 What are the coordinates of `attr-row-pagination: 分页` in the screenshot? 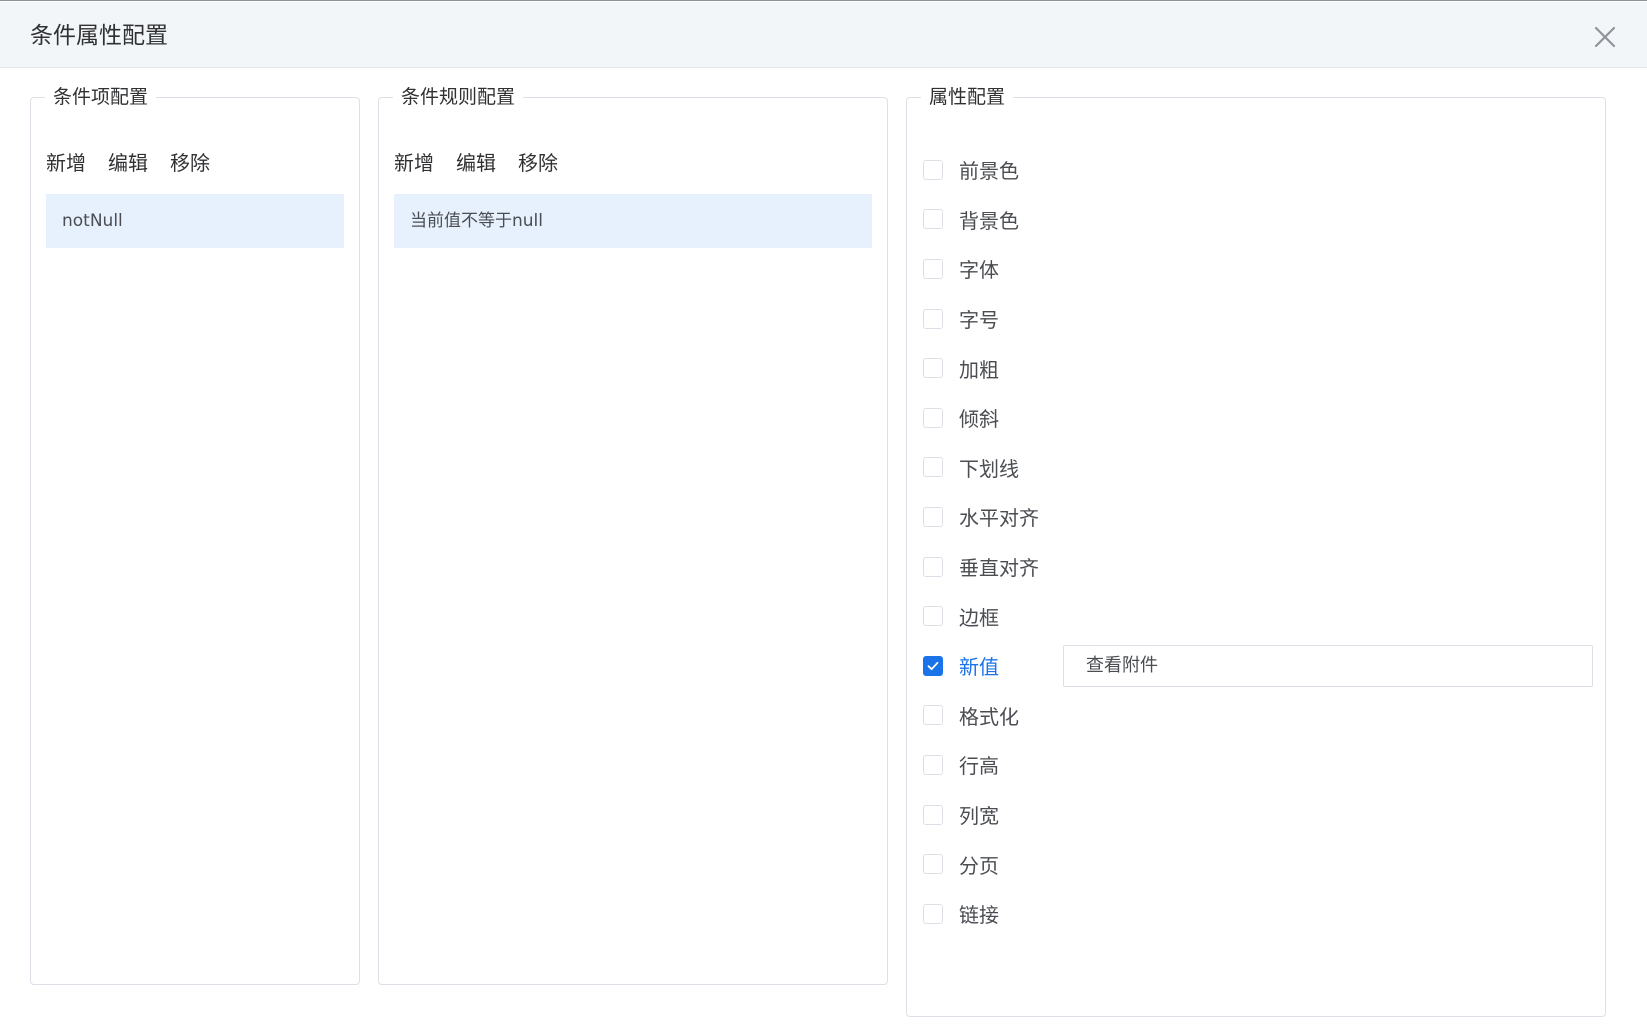 It's located at (1258, 864).